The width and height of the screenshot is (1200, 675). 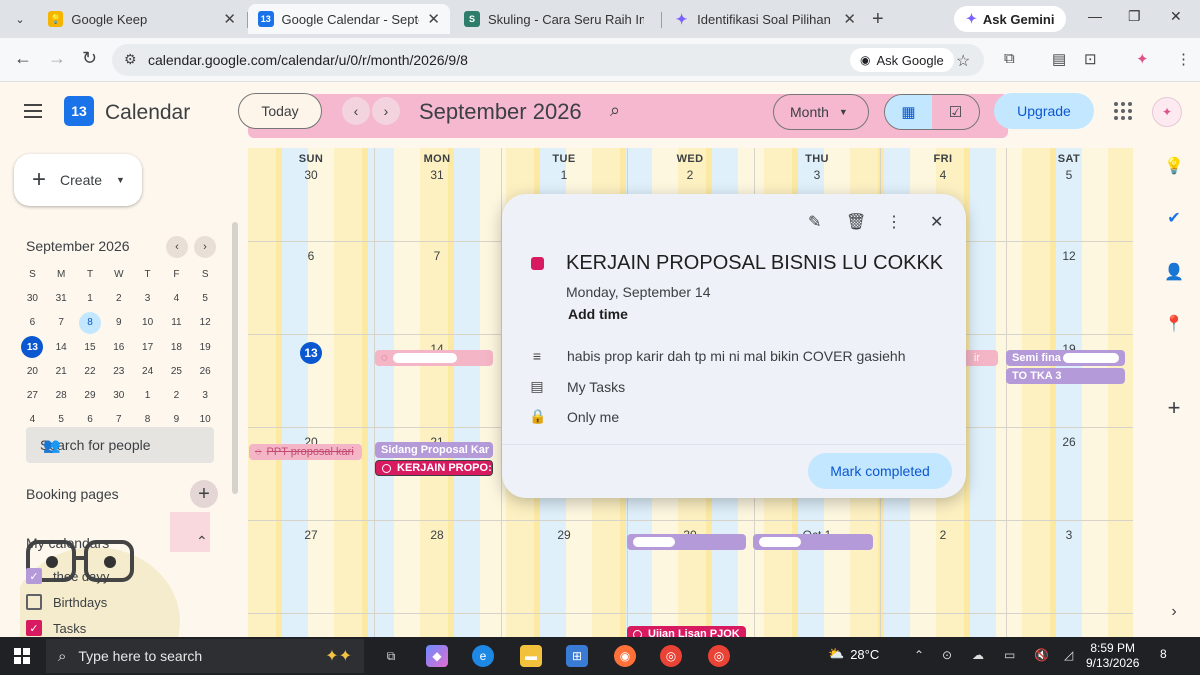 What do you see at coordinates (1065, 358) in the screenshot?
I see `event-chip-semi-final: Semi fina` at bounding box center [1065, 358].